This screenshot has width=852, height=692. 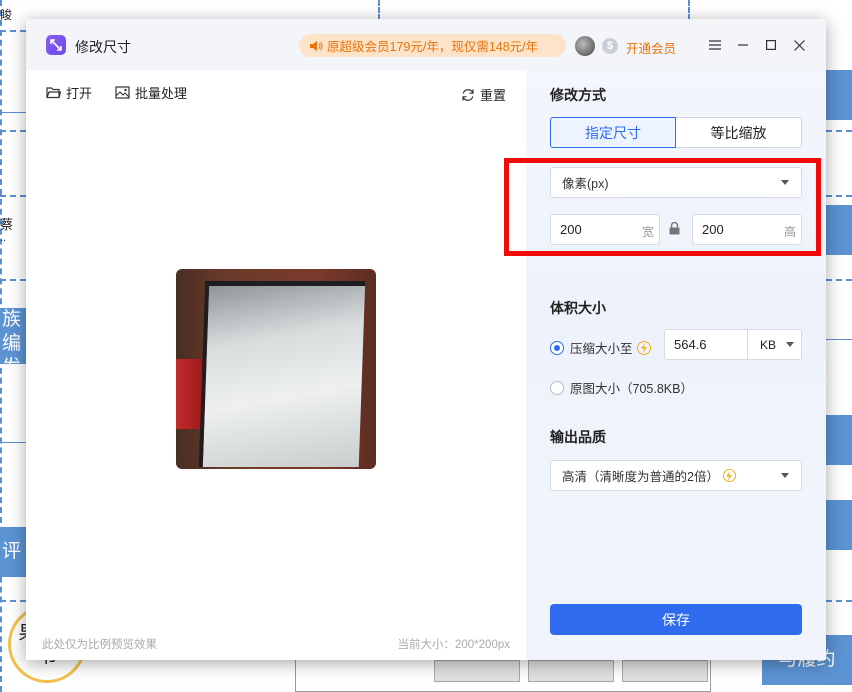 I want to click on original-size-label: 原图大小（705.8KB）, so click(x=631, y=389).